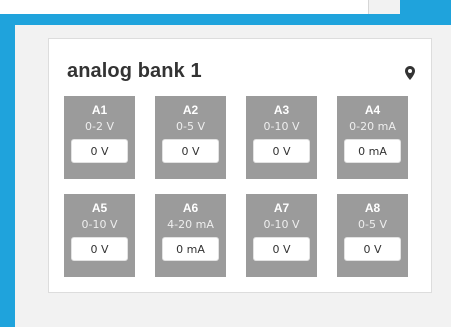 The height and width of the screenshot is (327, 451). What do you see at coordinates (99, 126) in the screenshot?
I see `channel-range: 0-2 V` at bounding box center [99, 126].